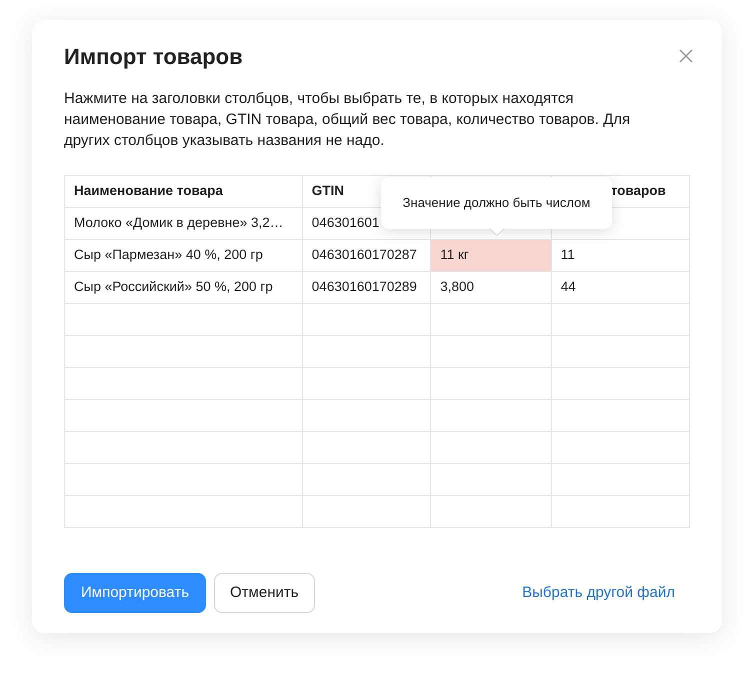  What do you see at coordinates (183, 288) in the screenshot?
I see `table-cell: Сыр «Российский» 50 %, 200 гр` at bounding box center [183, 288].